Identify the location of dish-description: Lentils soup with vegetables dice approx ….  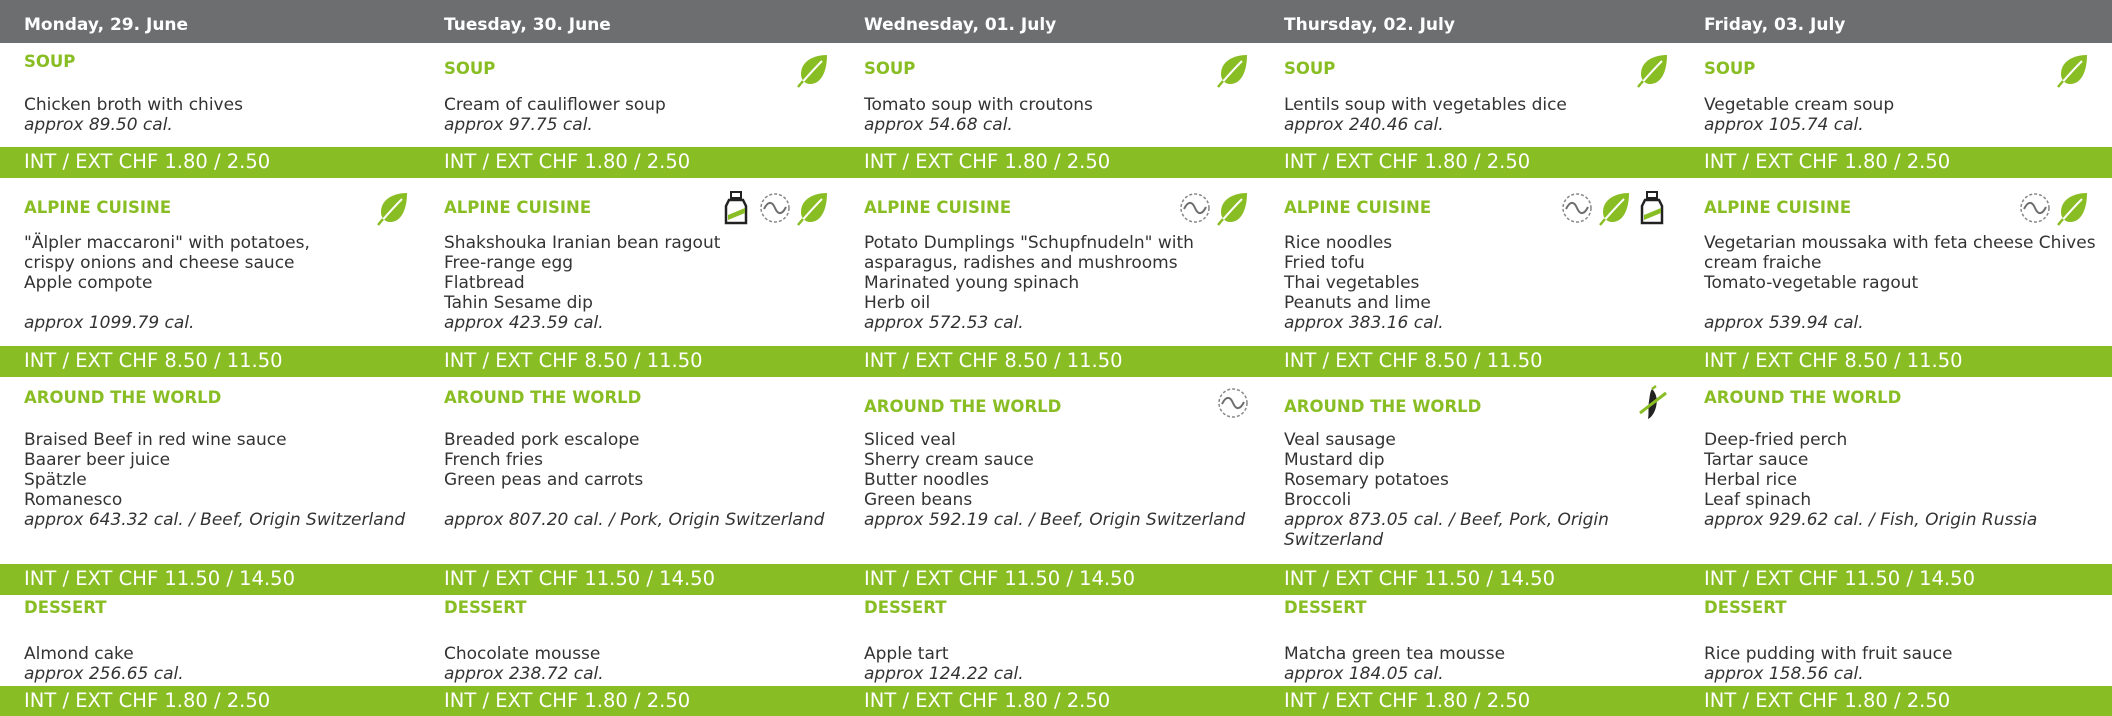
(1470, 115).